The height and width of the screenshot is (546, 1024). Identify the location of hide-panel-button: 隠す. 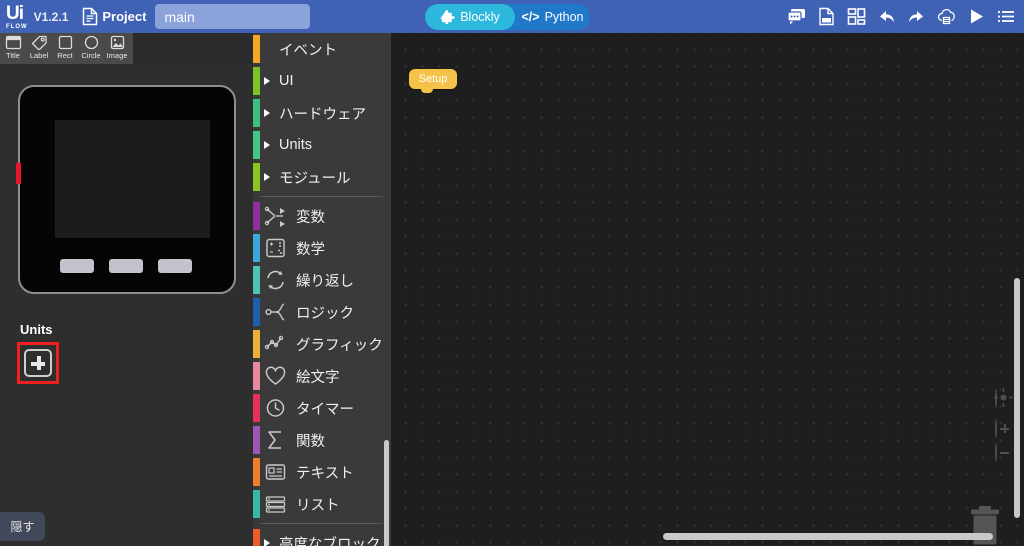
(22, 526).